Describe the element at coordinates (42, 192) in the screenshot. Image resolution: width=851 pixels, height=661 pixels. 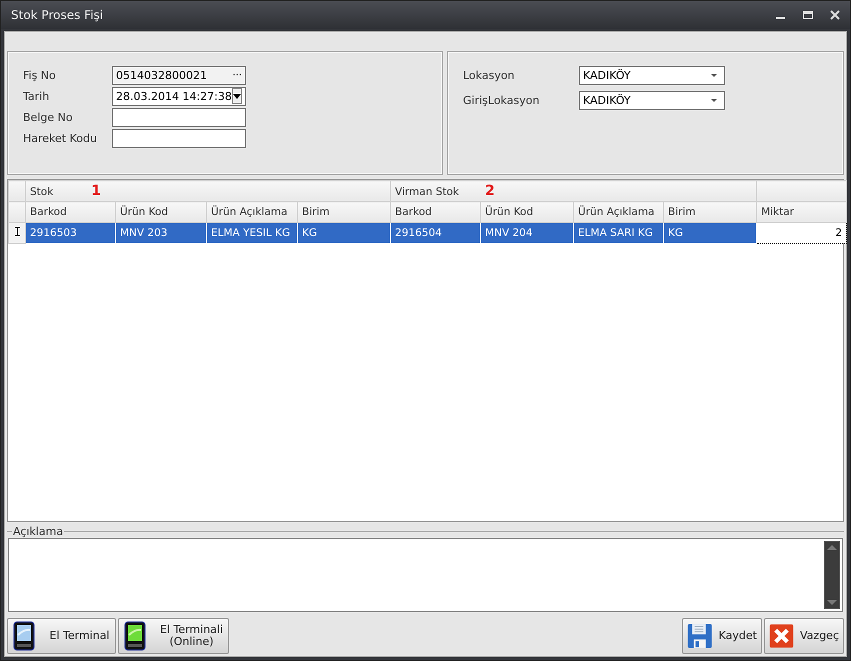
I see `band-header: Stok` at that location.